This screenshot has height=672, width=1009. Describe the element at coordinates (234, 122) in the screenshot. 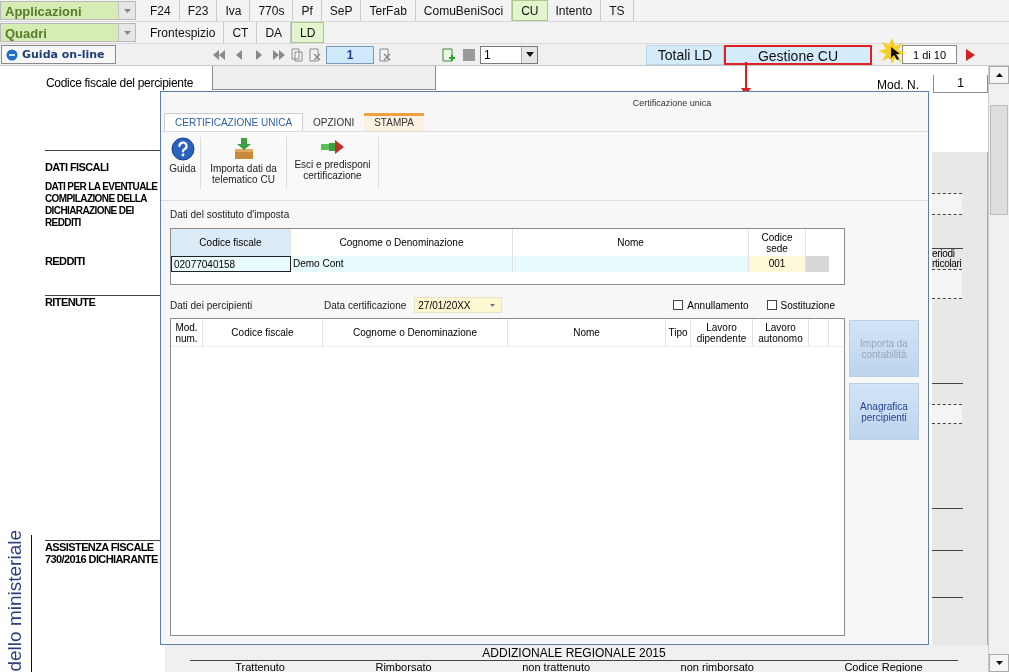

I see `dialog-tab: CERTIFICAZIONE UNICA` at that location.